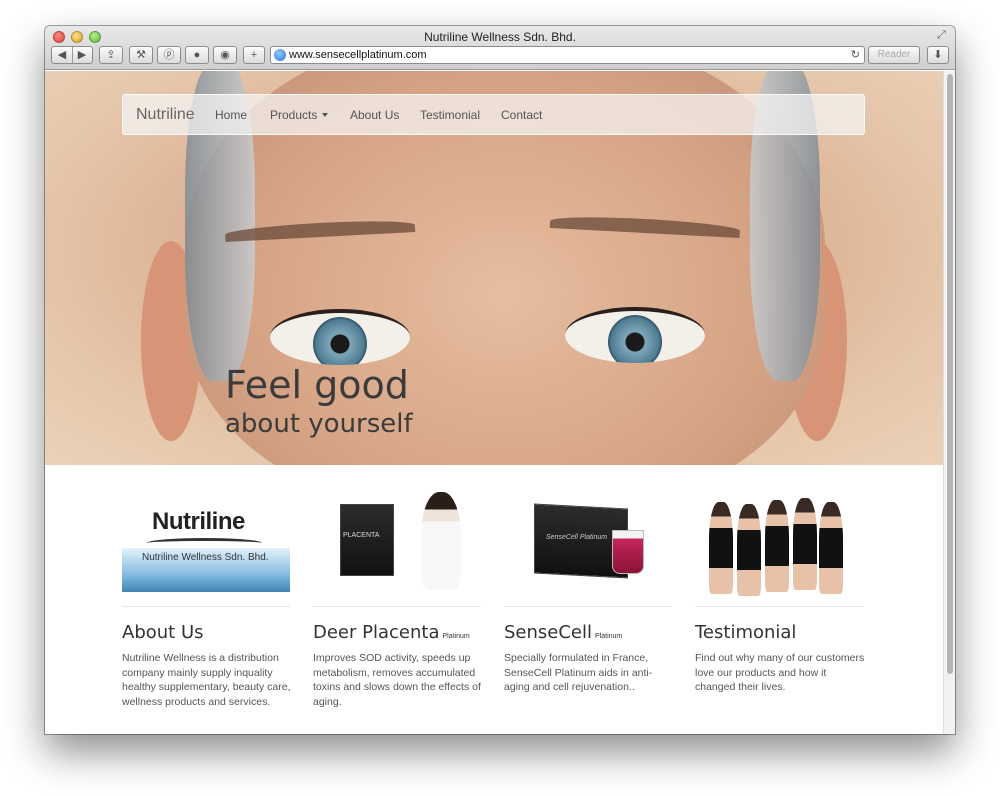 The height and width of the screenshot is (796, 1000). What do you see at coordinates (938, 55) in the screenshot?
I see `download-icon: ⬇` at bounding box center [938, 55].